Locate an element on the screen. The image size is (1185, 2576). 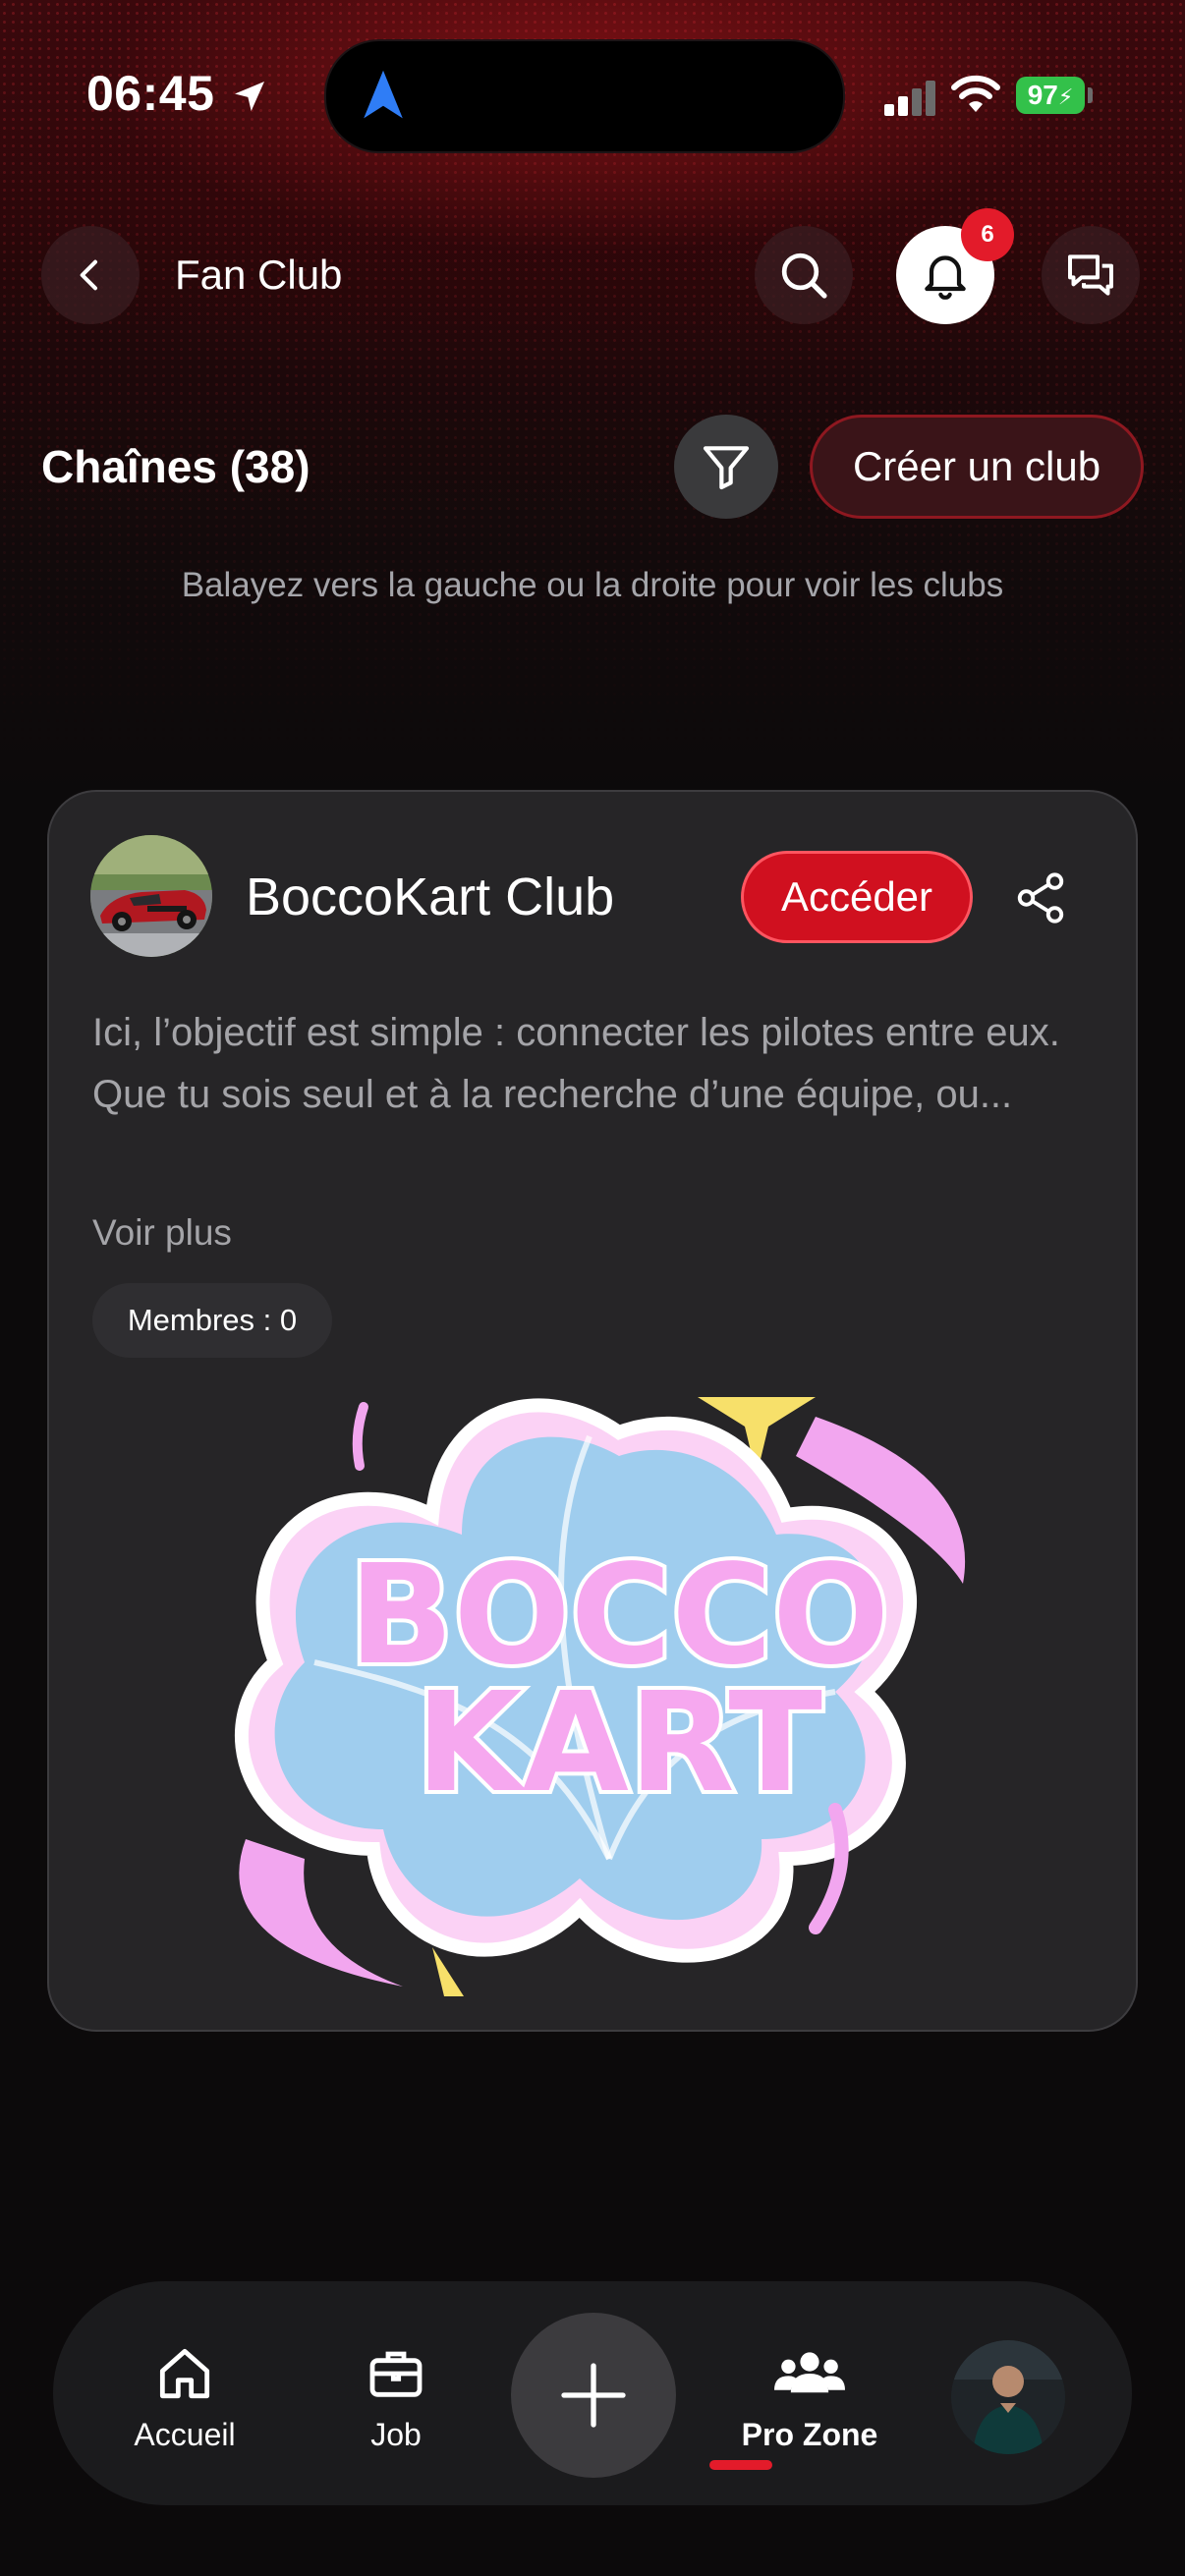
group-icon is located at coordinates (810, 2372).